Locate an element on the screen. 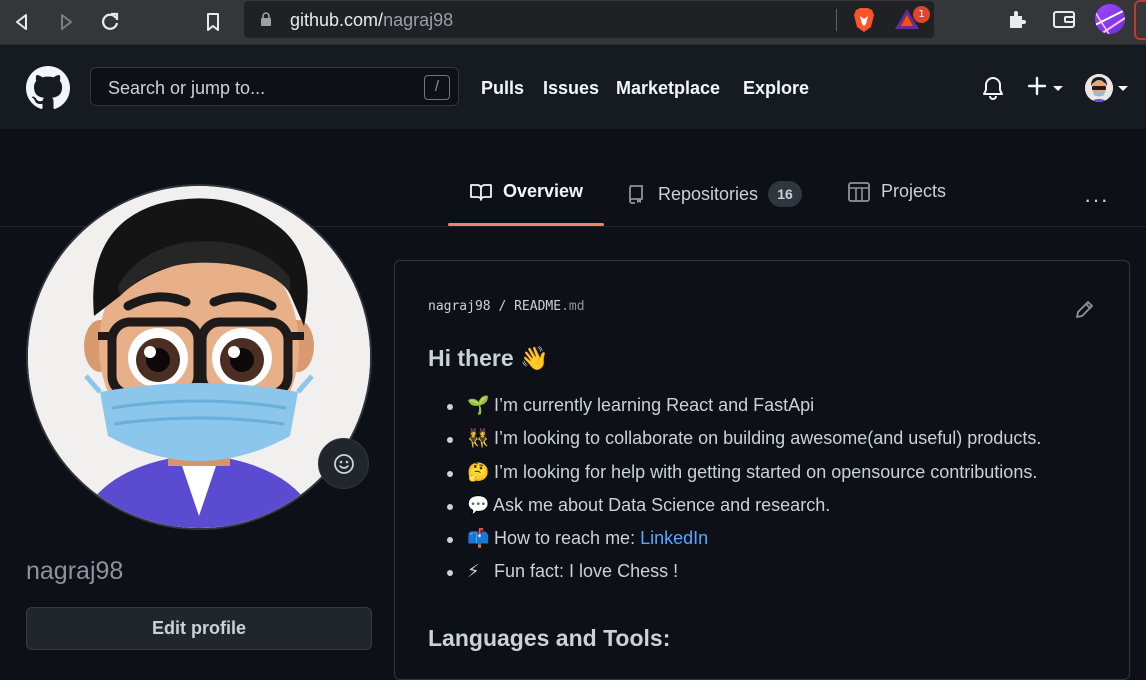 The width and height of the screenshot is (1146, 680). project-board-icon is located at coordinates (859, 191).